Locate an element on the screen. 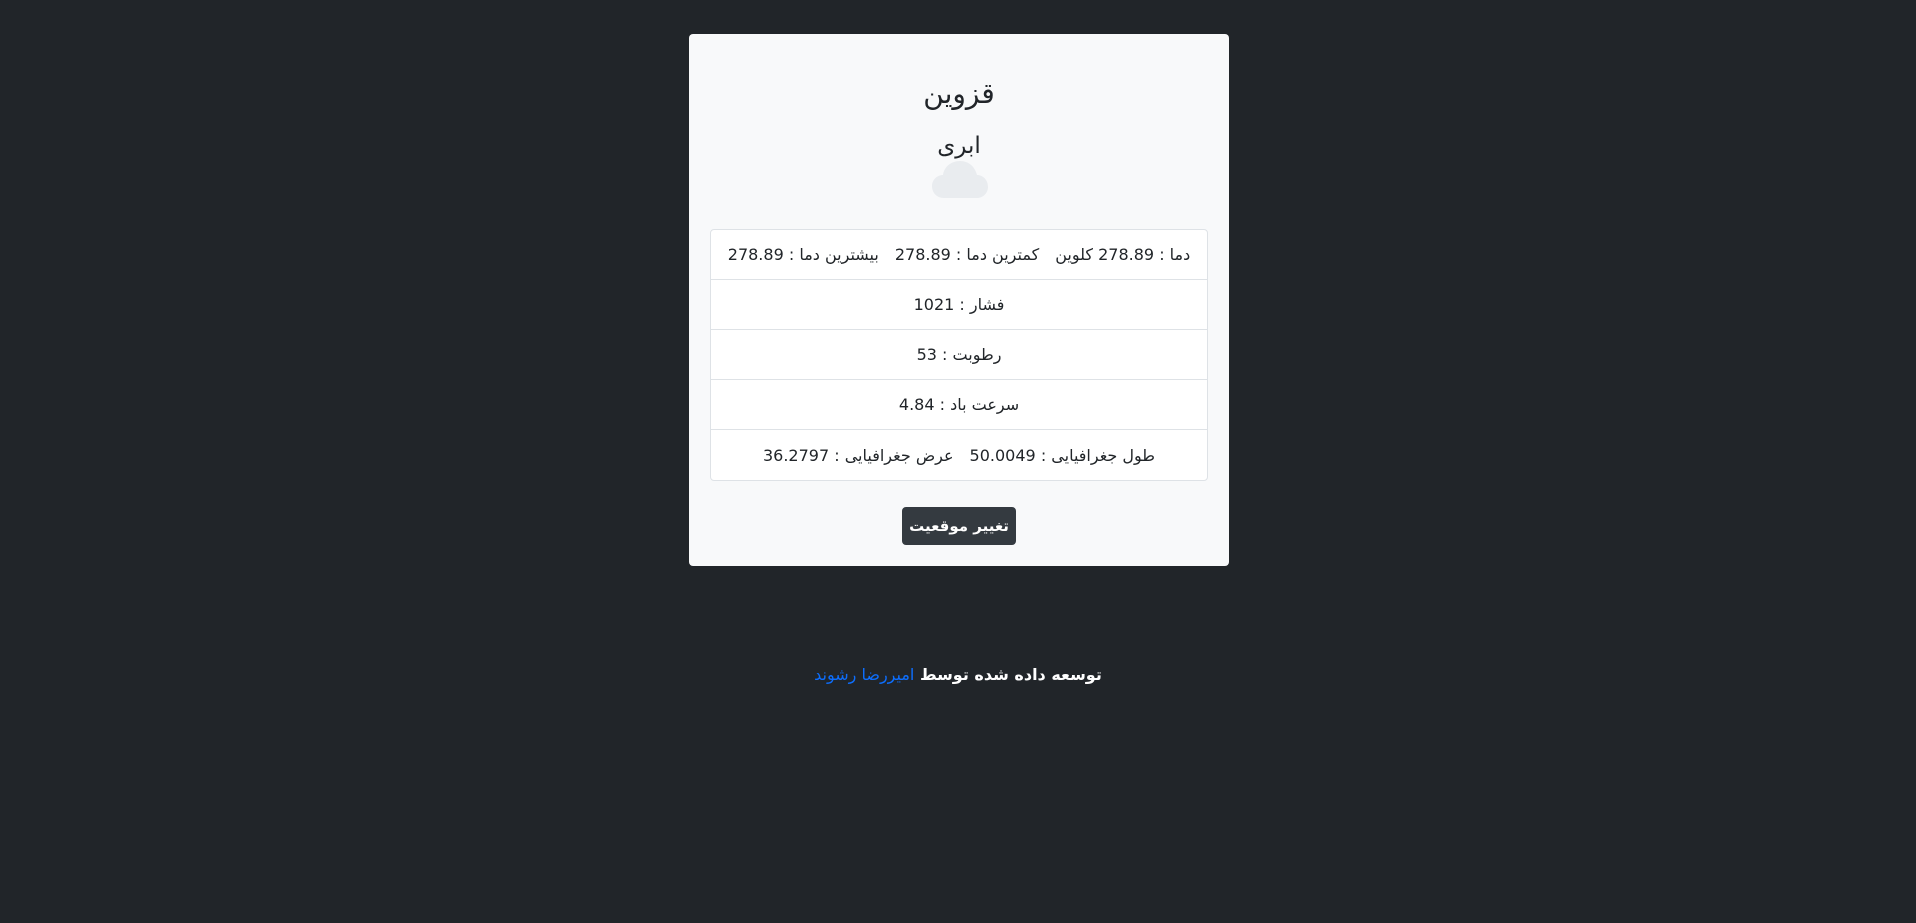 The height and width of the screenshot is (923, 1916). wind-speed-item: سرعت باد : 4.84 is located at coordinates (959, 404).